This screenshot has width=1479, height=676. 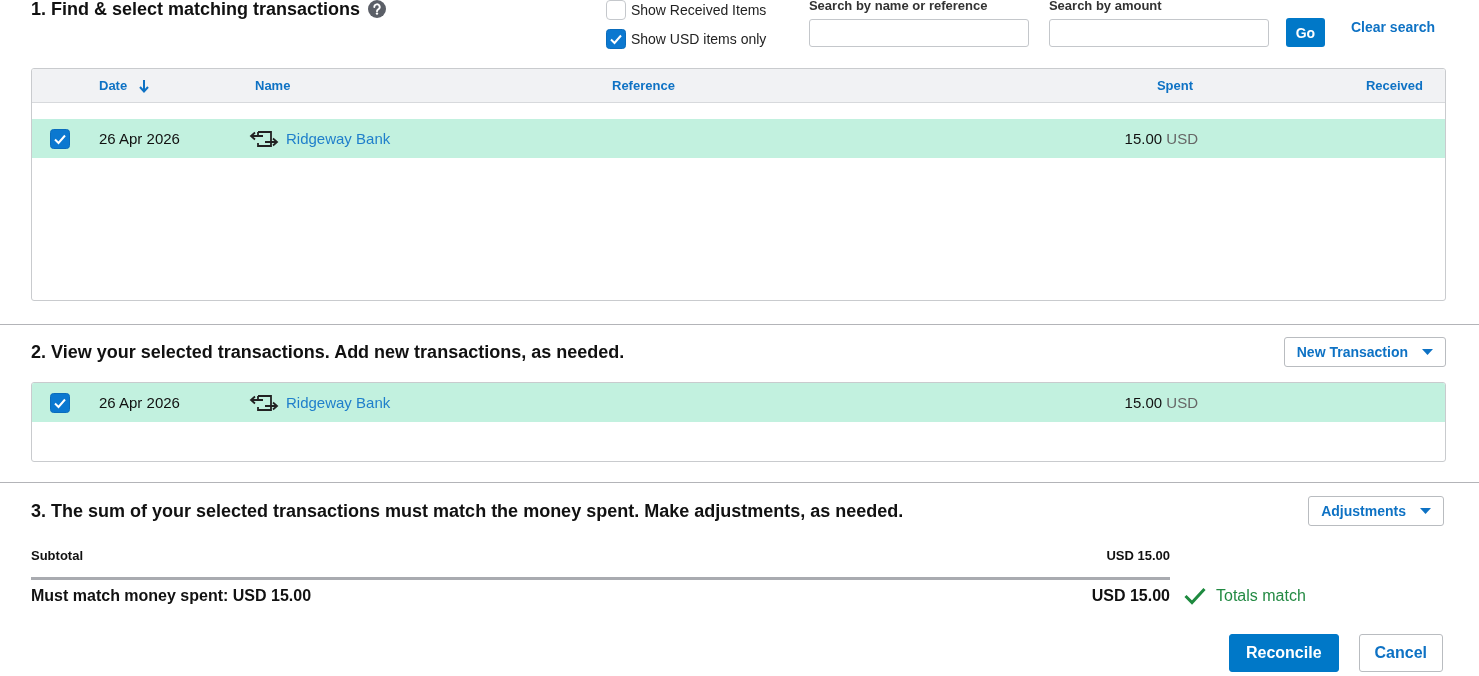 What do you see at coordinates (113, 85) in the screenshot?
I see `column-header: Date` at bounding box center [113, 85].